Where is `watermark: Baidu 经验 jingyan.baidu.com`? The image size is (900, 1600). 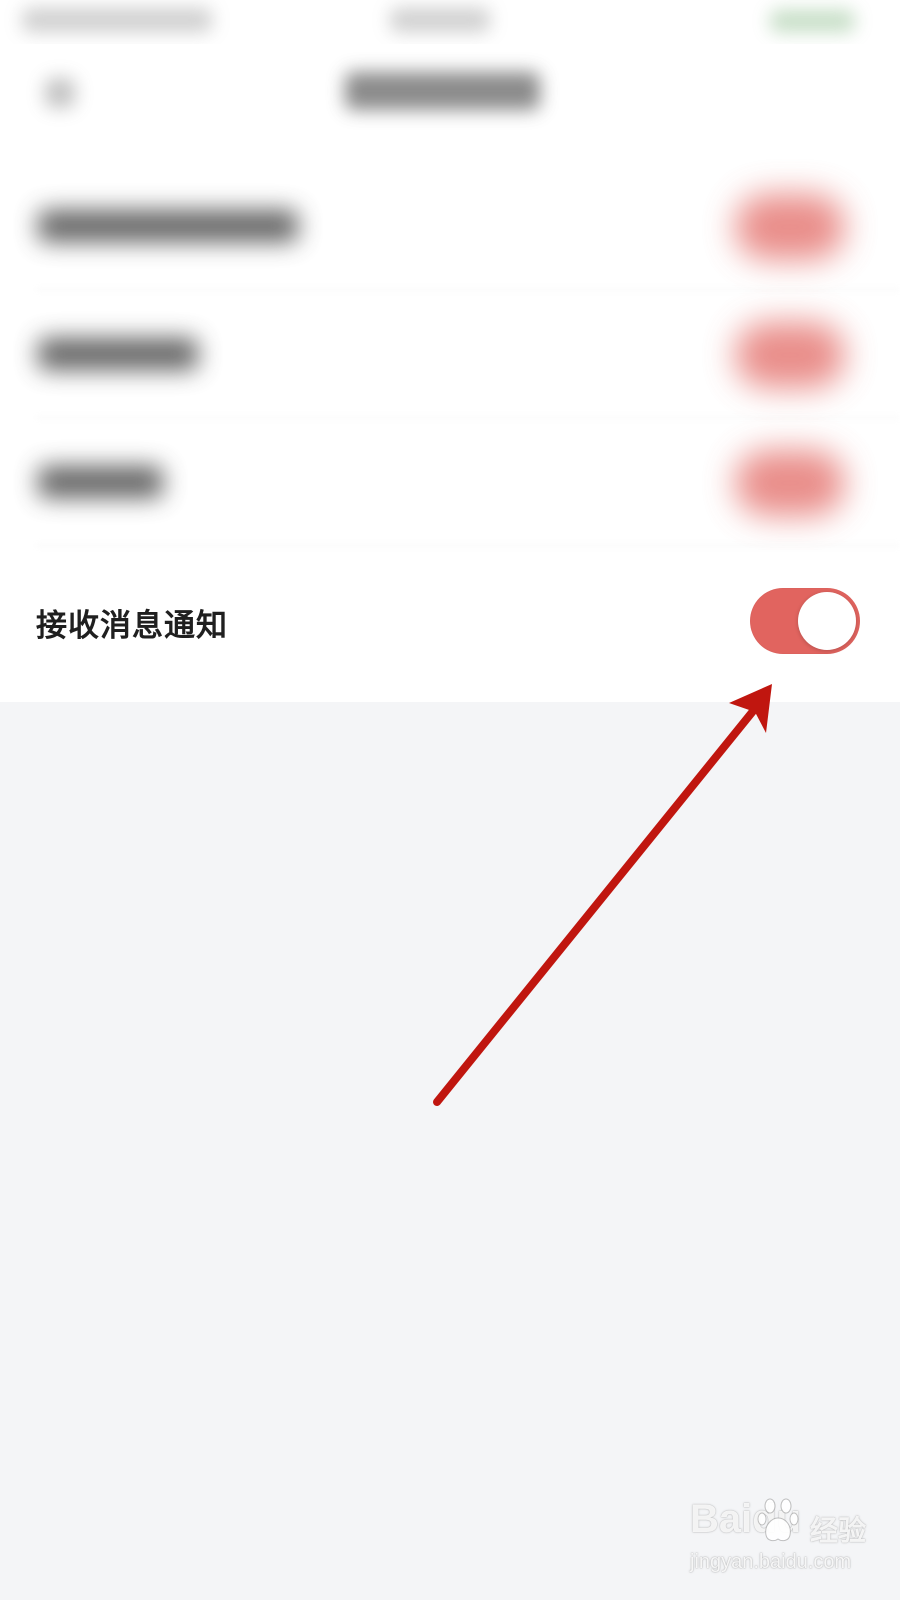
watermark: Baidu 经验 jingyan.baidu.com is located at coordinates (780, 1540).